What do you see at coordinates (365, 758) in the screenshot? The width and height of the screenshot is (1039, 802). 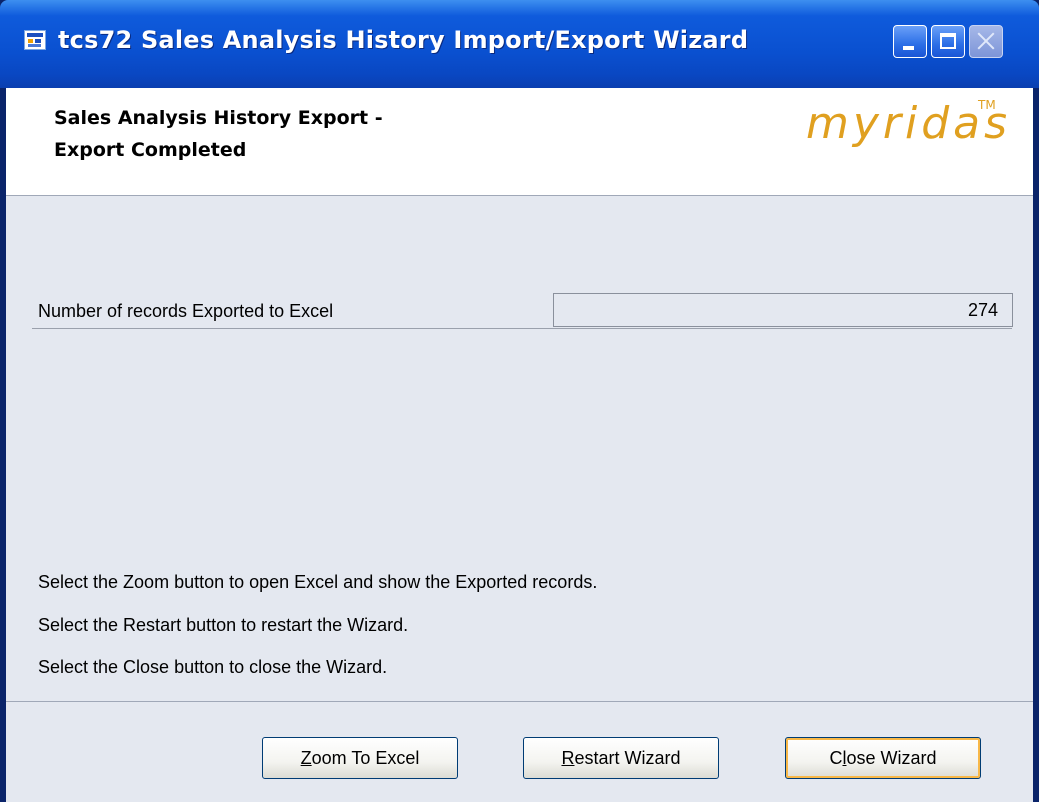 I see `zoom-button-label: oom To Excel` at bounding box center [365, 758].